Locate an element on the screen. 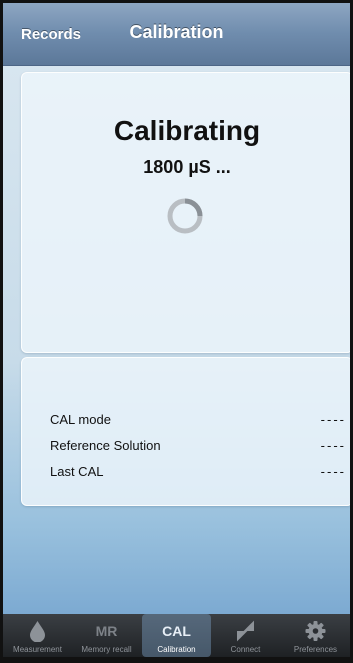 This screenshot has height=663, width=353. tab-label: Calibration is located at coordinates (176, 649).